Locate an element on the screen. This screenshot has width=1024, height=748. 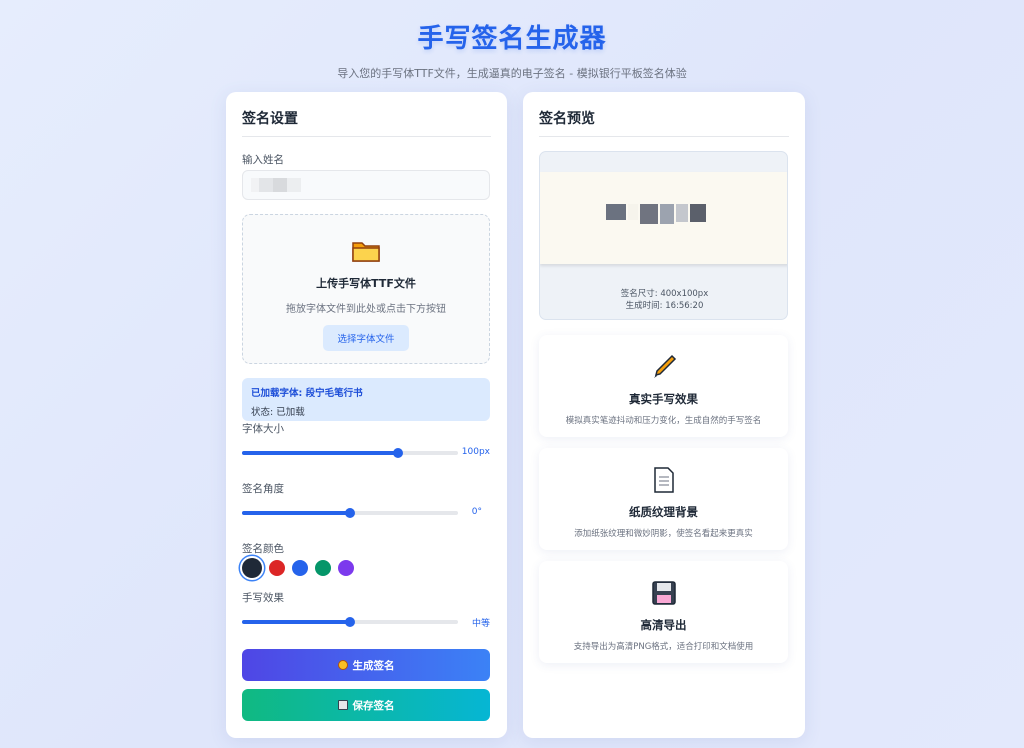
effect-slider: 中等 is located at coordinates (366, 622).